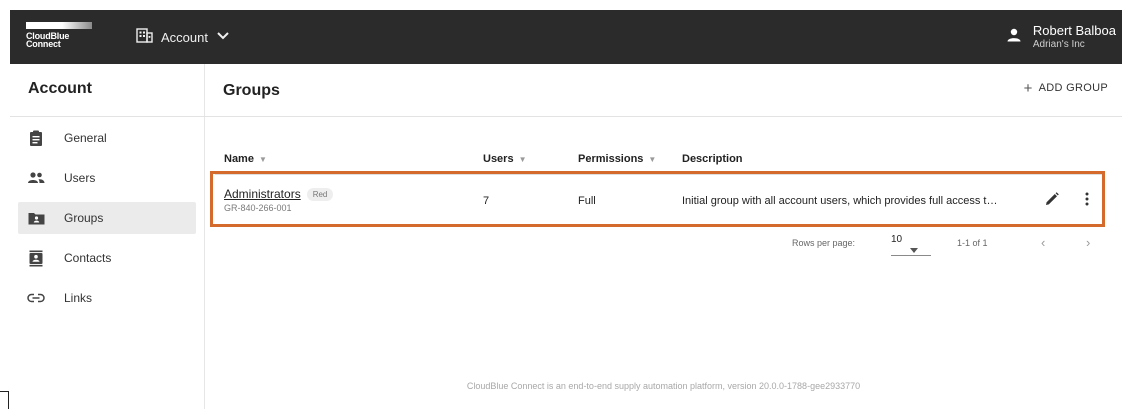 Image resolution: width=1122 pixels, height=409 pixels. What do you see at coordinates (1052, 199) in the screenshot?
I see `edit-icon` at bounding box center [1052, 199].